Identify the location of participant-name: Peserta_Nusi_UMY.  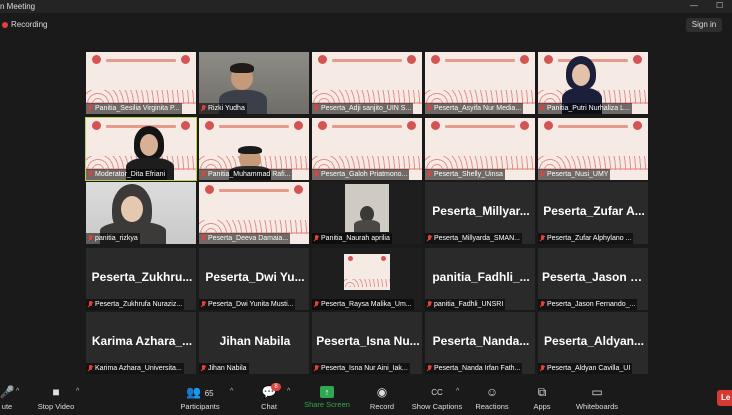
(578, 174).